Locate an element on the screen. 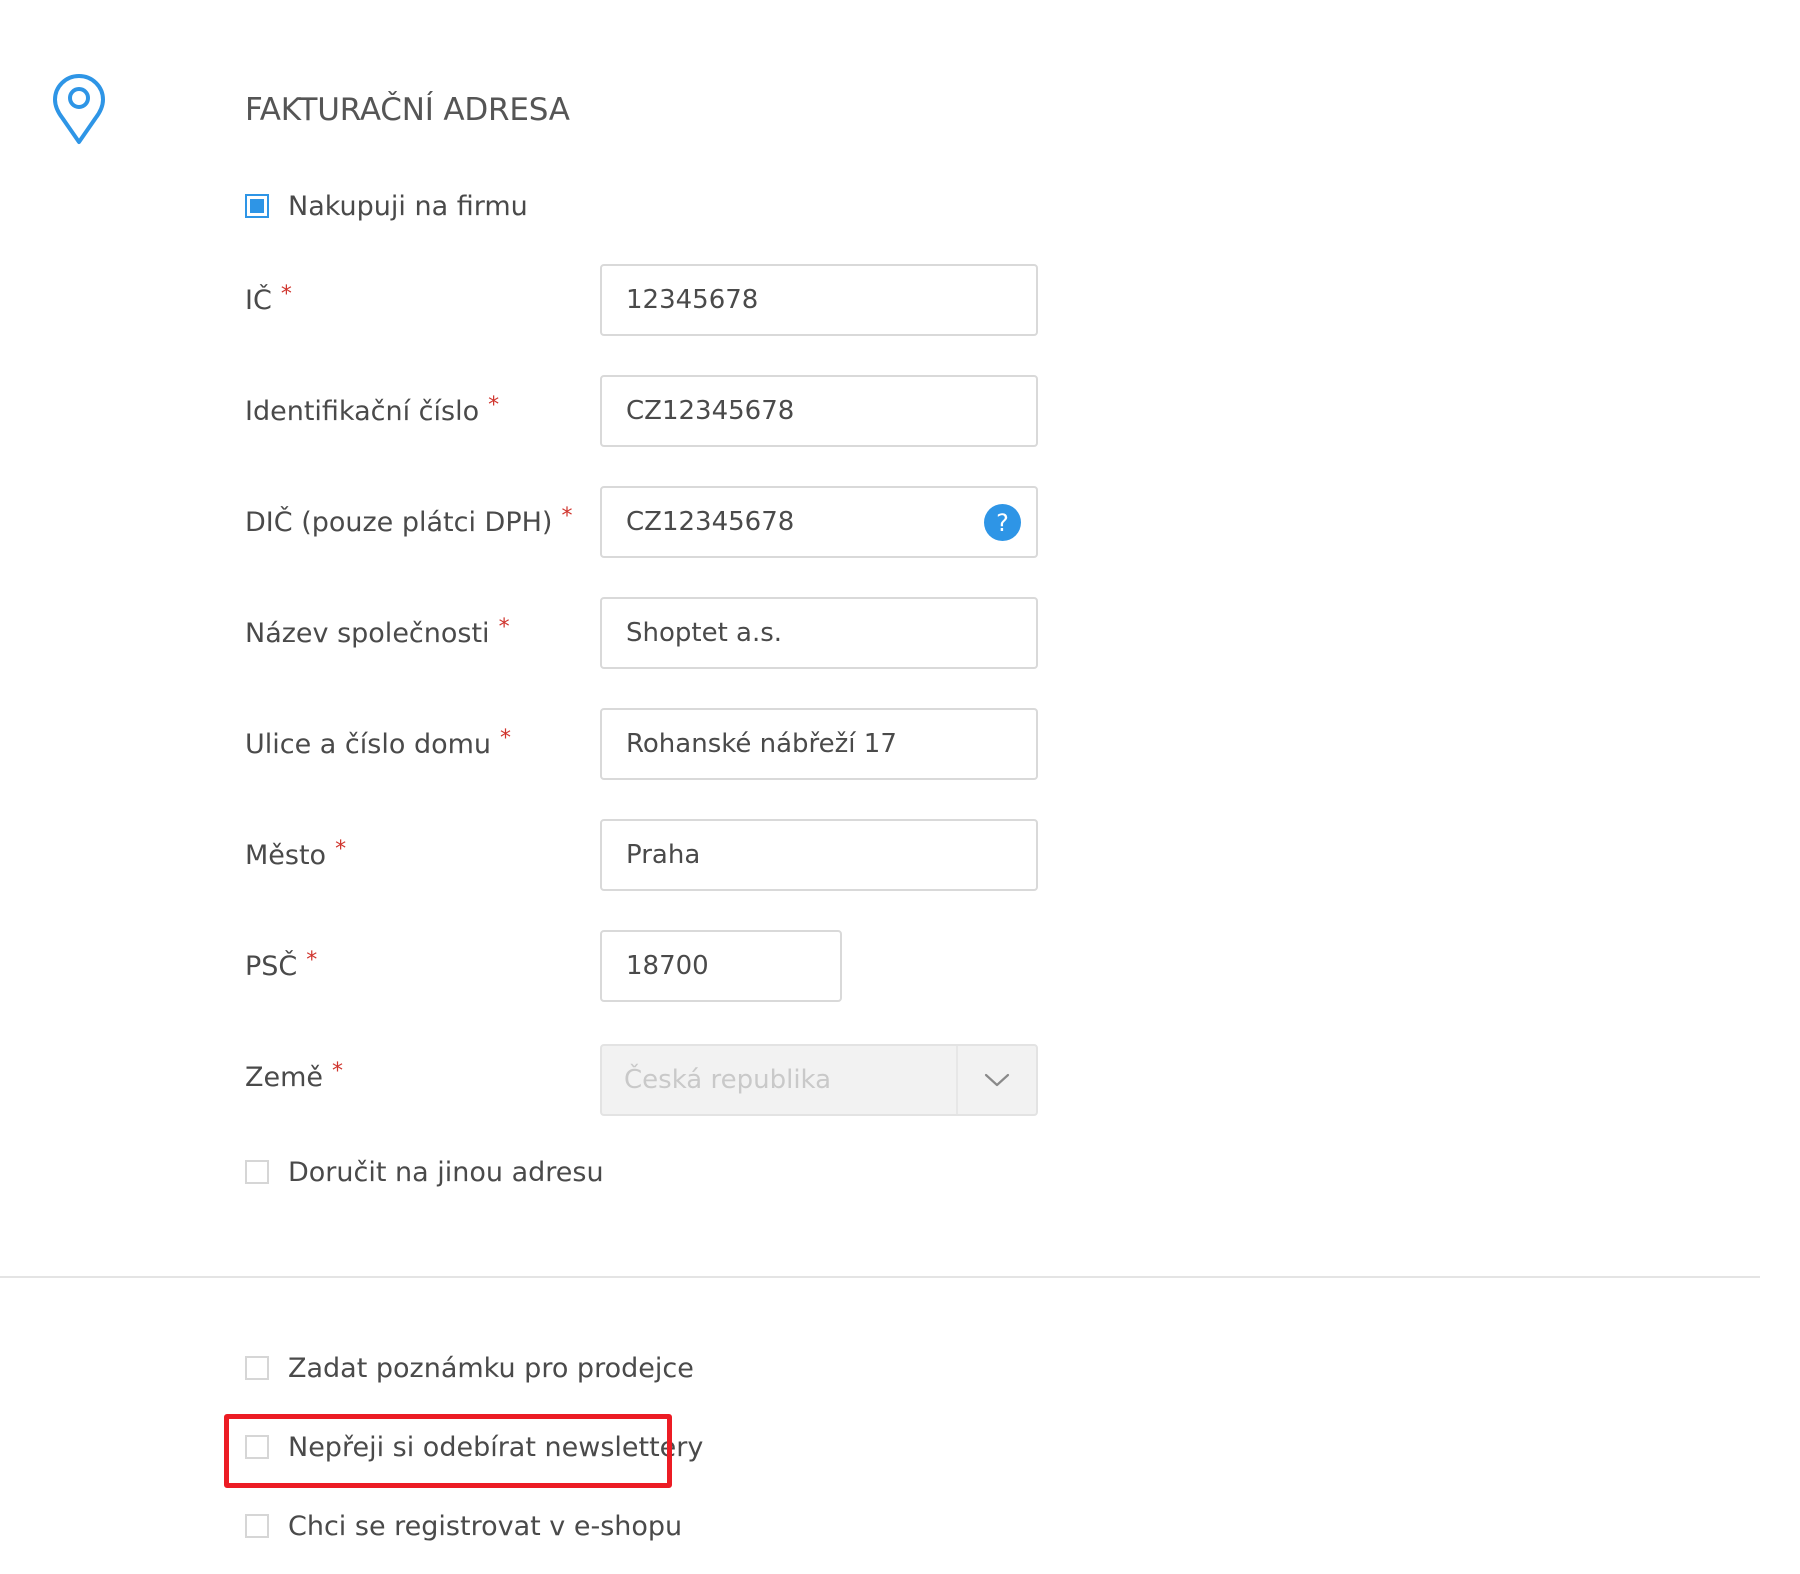 The image size is (1800, 1574). select-arrow-area is located at coordinates (997, 1080).